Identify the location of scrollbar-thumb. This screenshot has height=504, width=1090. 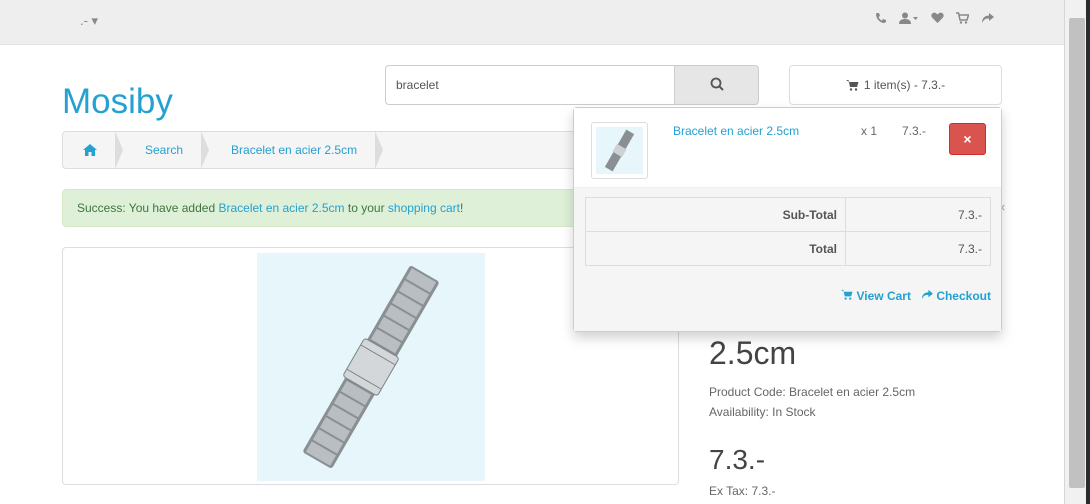
(1077, 253).